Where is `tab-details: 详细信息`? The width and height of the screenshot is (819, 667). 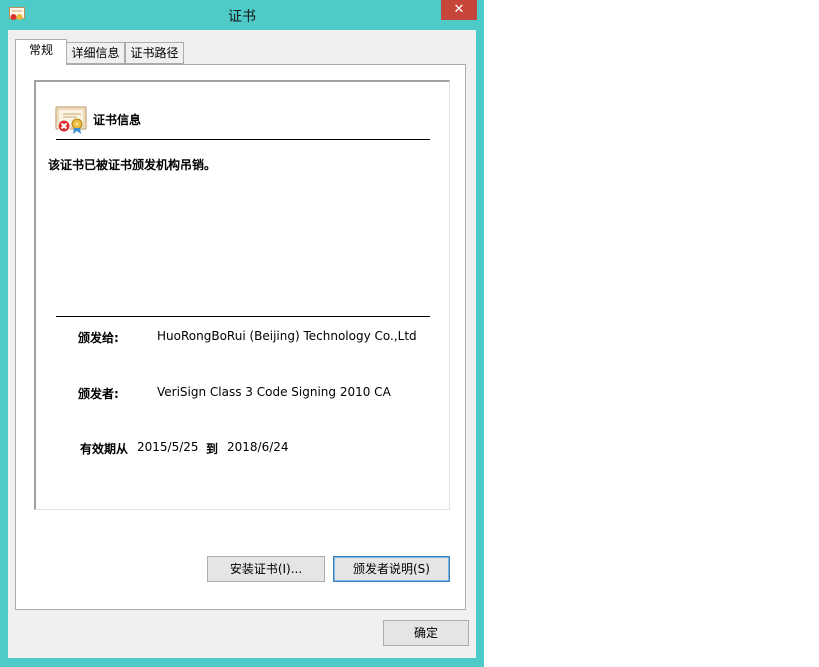 tab-details: 详细信息 is located at coordinates (95, 53).